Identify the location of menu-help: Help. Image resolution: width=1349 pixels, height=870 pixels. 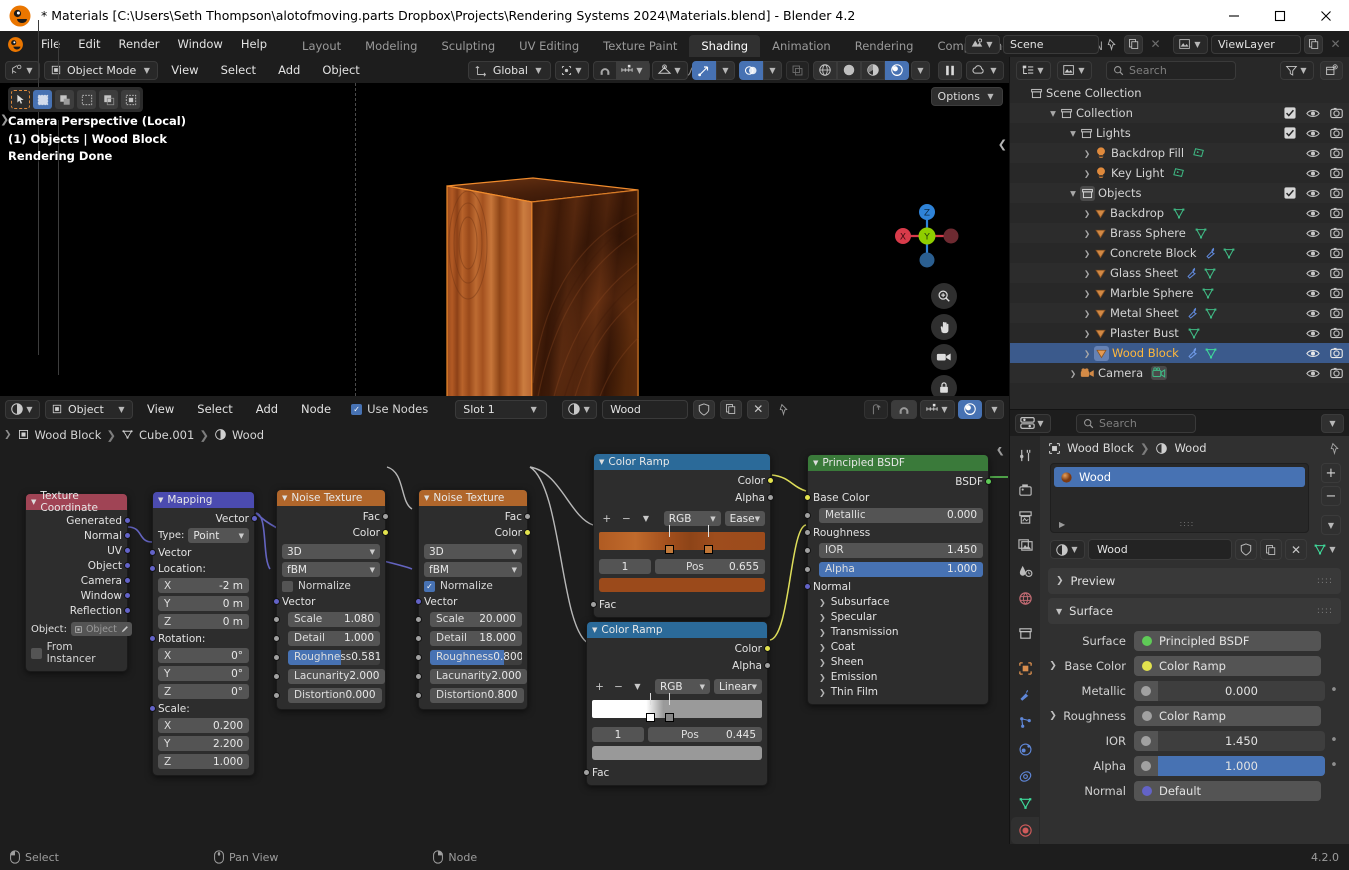
(254, 44).